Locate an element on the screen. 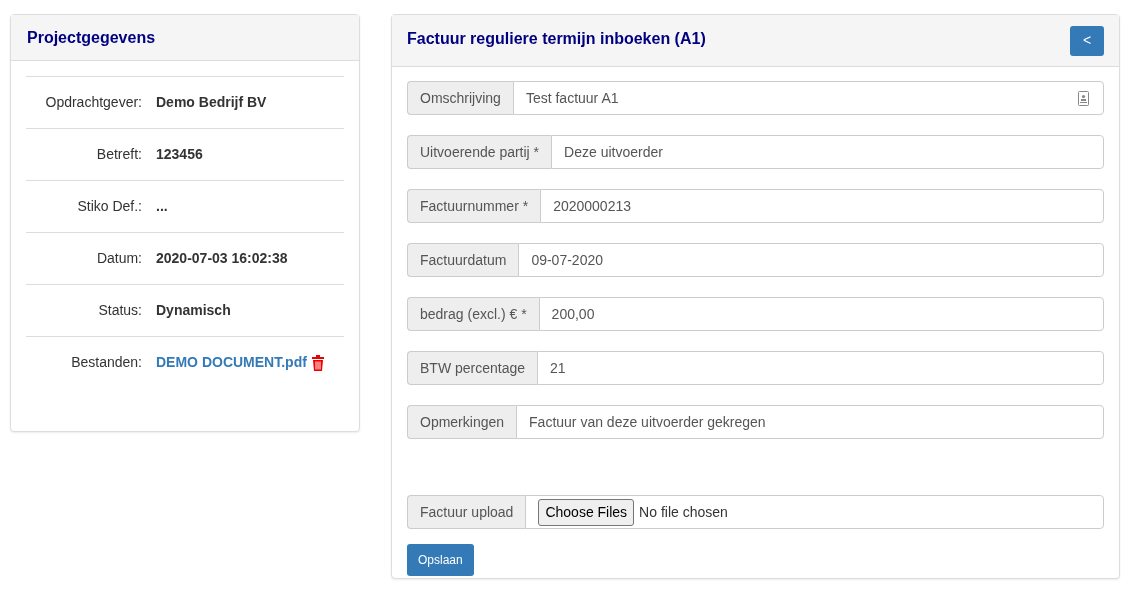 The height and width of the screenshot is (593, 1137). input-label: BTW percentage is located at coordinates (472, 368).